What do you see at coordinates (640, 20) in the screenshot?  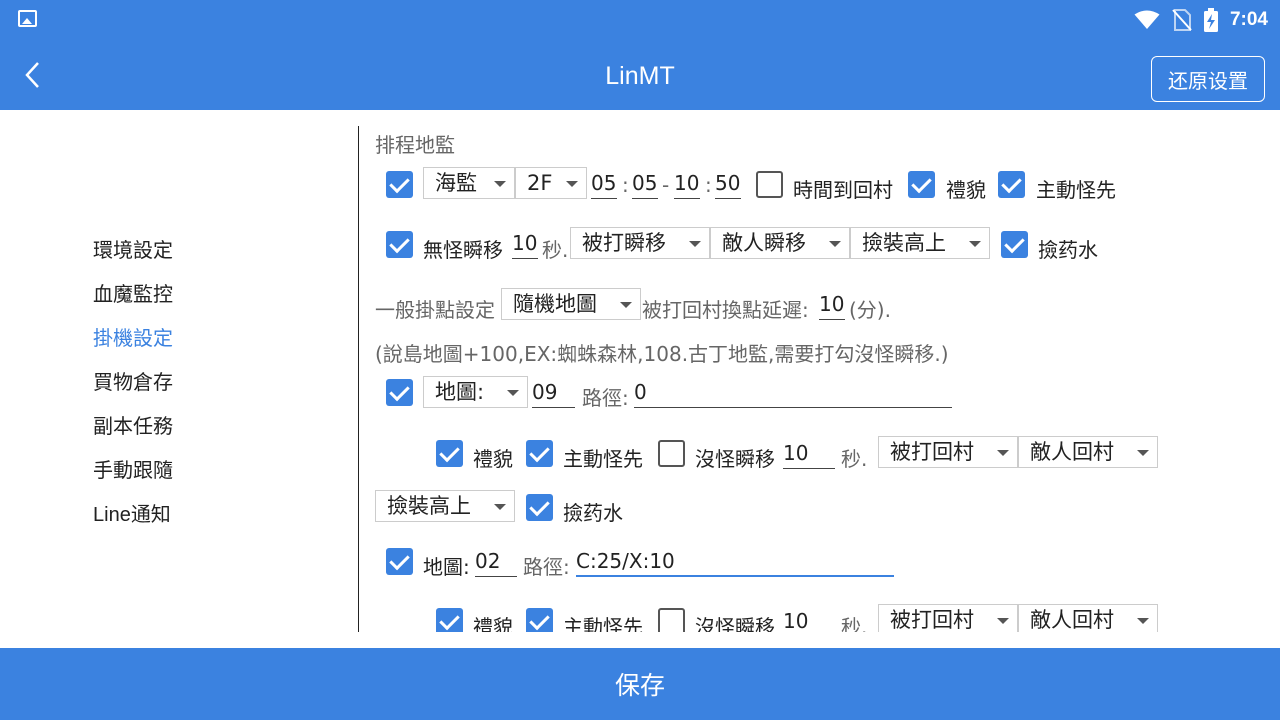 I see `status-bar: 7:04` at bounding box center [640, 20].